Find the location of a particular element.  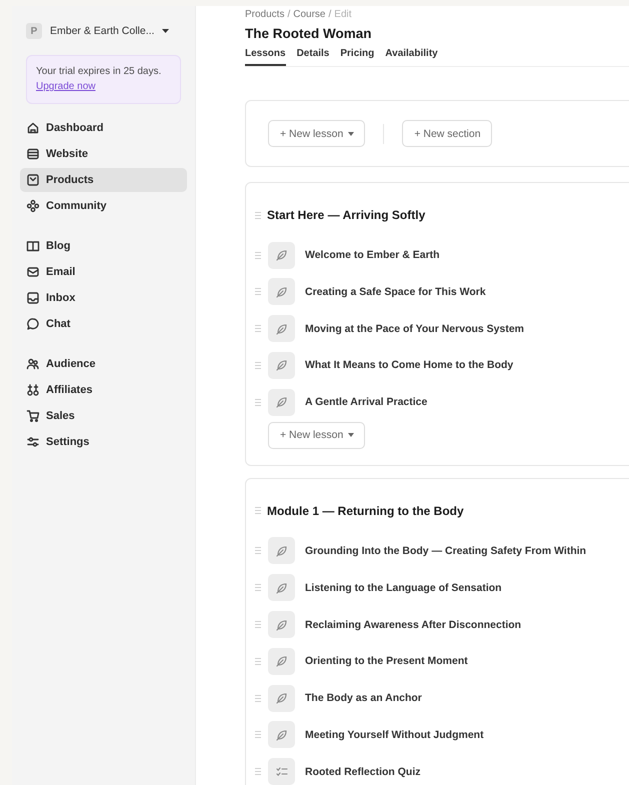

tab: Pricing is located at coordinates (357, 56).